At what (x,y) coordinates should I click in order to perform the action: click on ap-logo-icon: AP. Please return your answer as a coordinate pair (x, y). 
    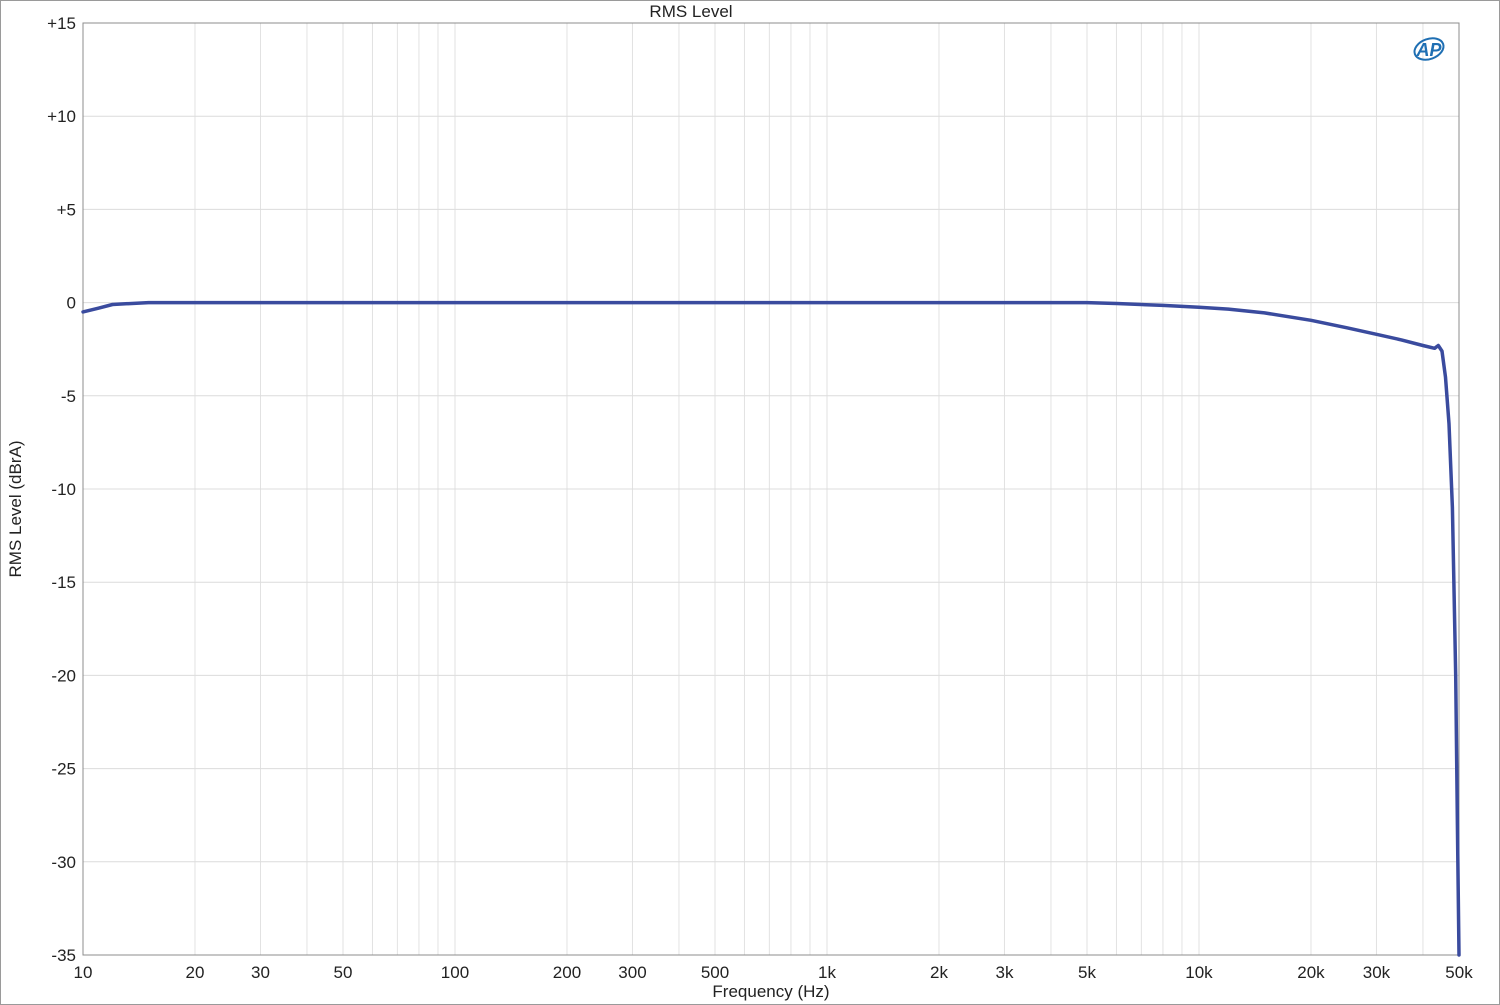
    Looking at the image, I should click on (1429, 49).